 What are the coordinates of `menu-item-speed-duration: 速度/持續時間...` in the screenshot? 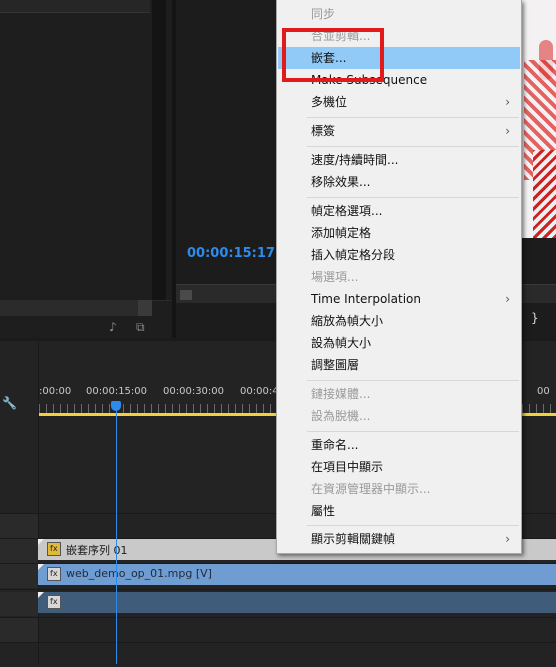 It's located at (399, 160).